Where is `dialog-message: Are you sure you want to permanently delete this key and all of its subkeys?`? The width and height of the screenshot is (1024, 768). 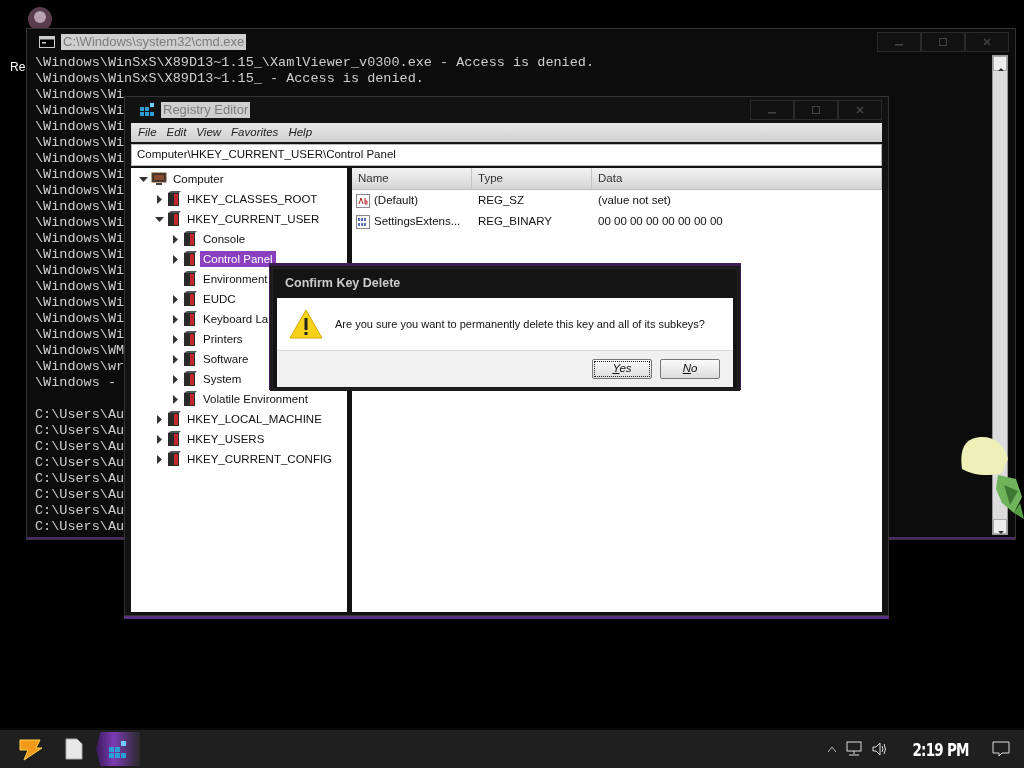 dialog-message: Are you sure you want to permanently delete this key and all of its subkeys? is located at coordinates (520, 324).